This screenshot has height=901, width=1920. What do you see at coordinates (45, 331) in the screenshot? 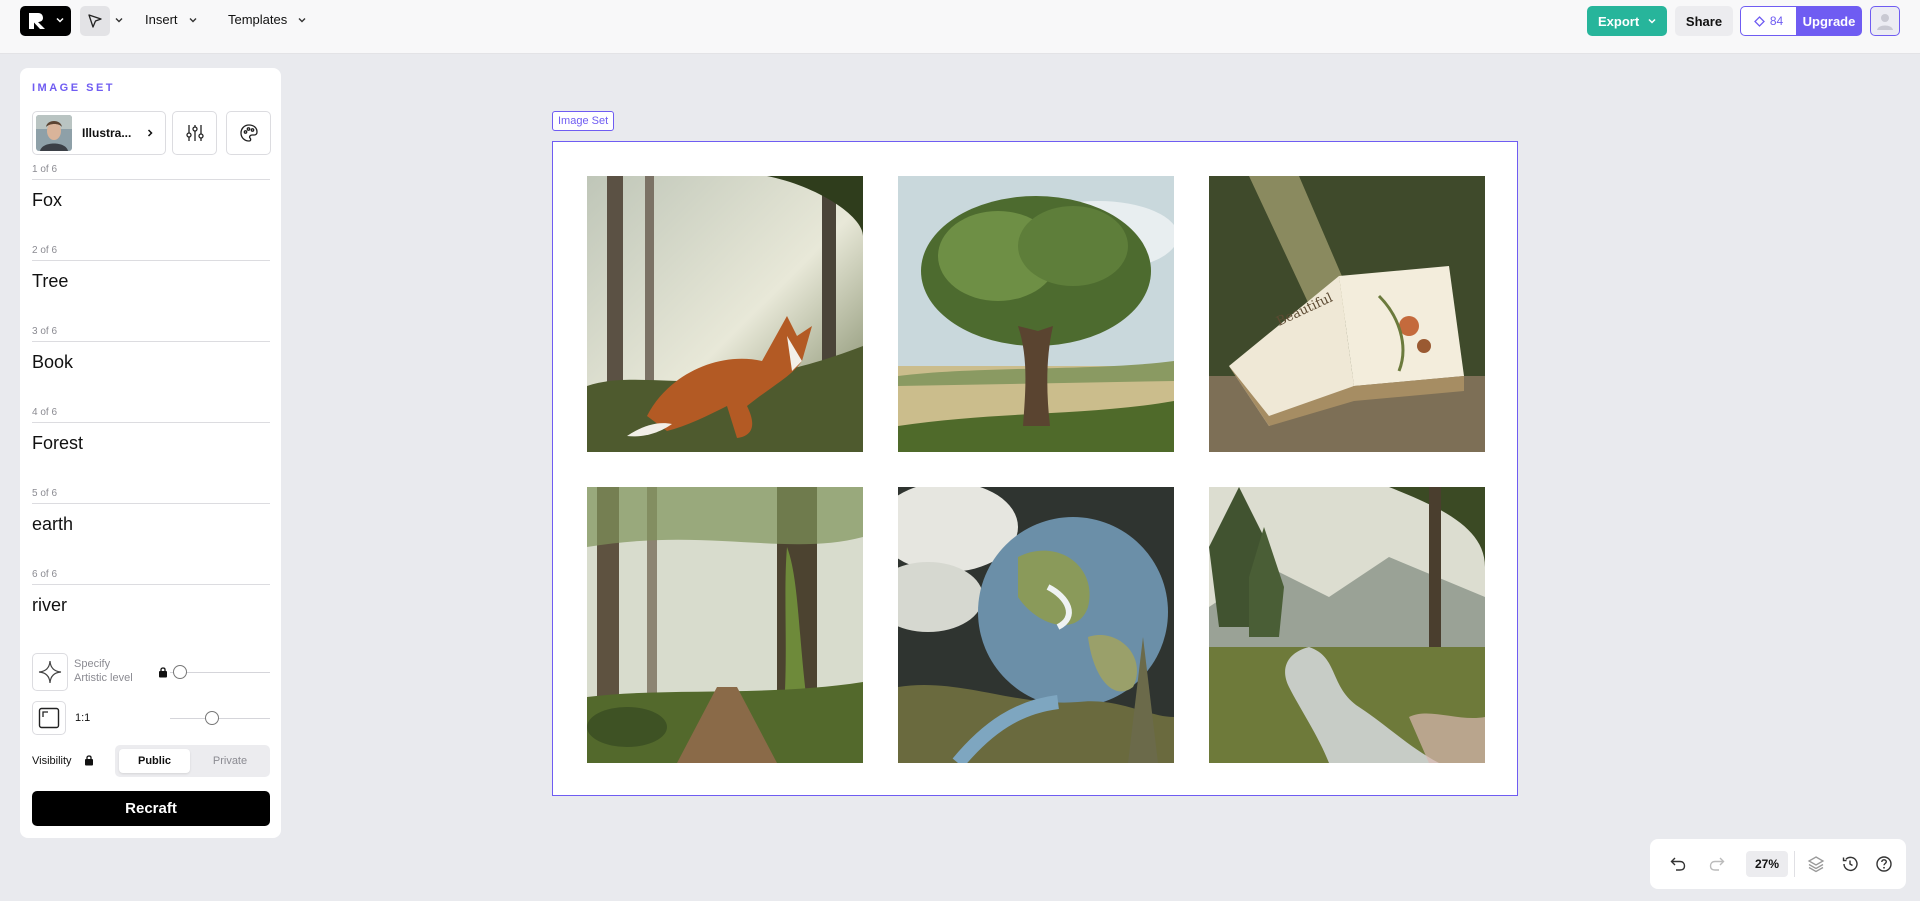
I see `prompt-counter: 3 of 6` at bounding box center [45, 331].